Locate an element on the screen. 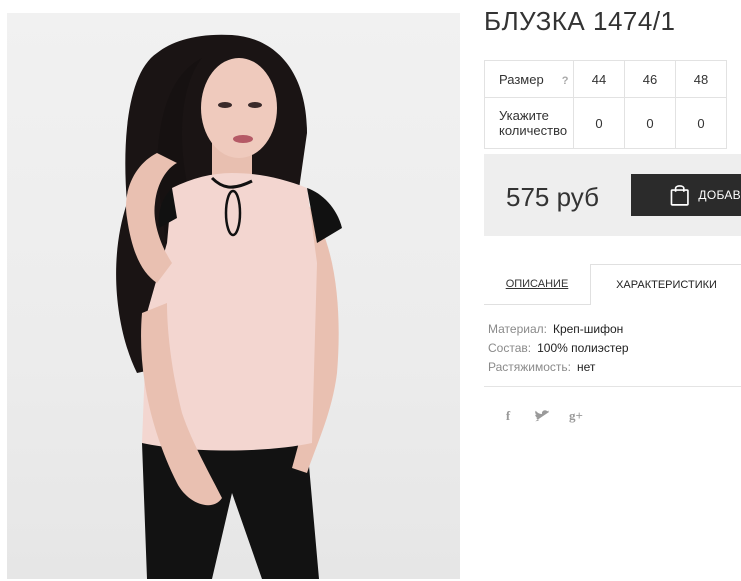 The width and height of the screenshot is (741, 581). quantity-label-line2: количество is located at coordinates (533, 130).